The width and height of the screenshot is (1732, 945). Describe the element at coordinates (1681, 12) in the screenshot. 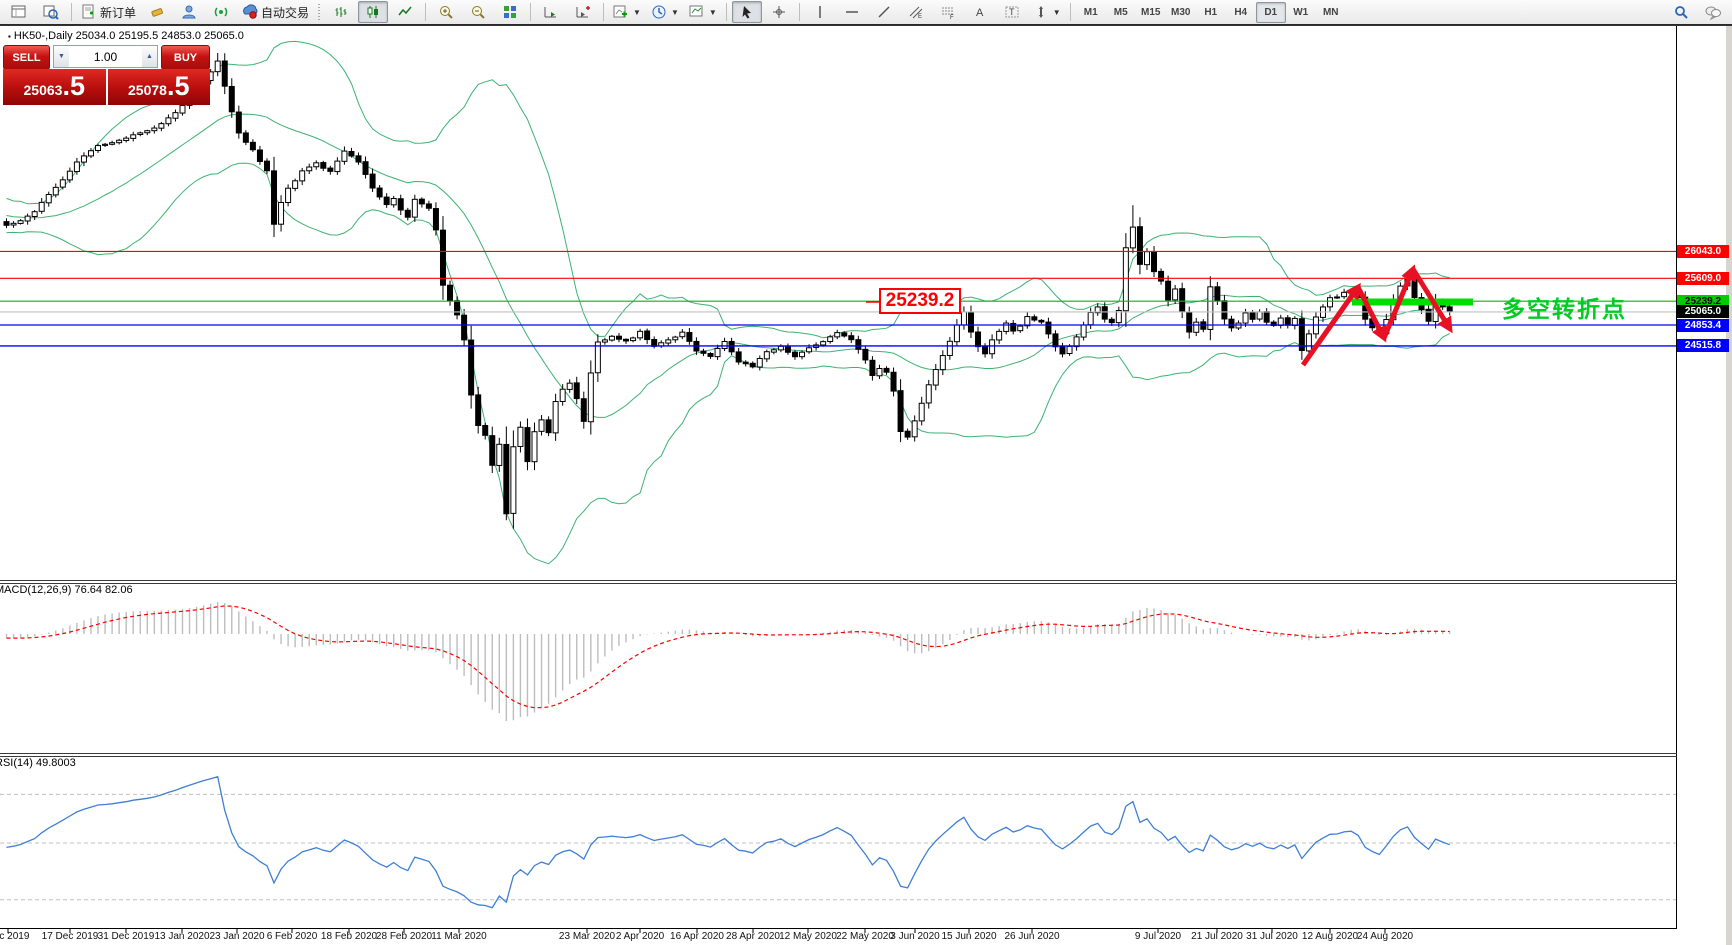

I see `search-button` at that location.